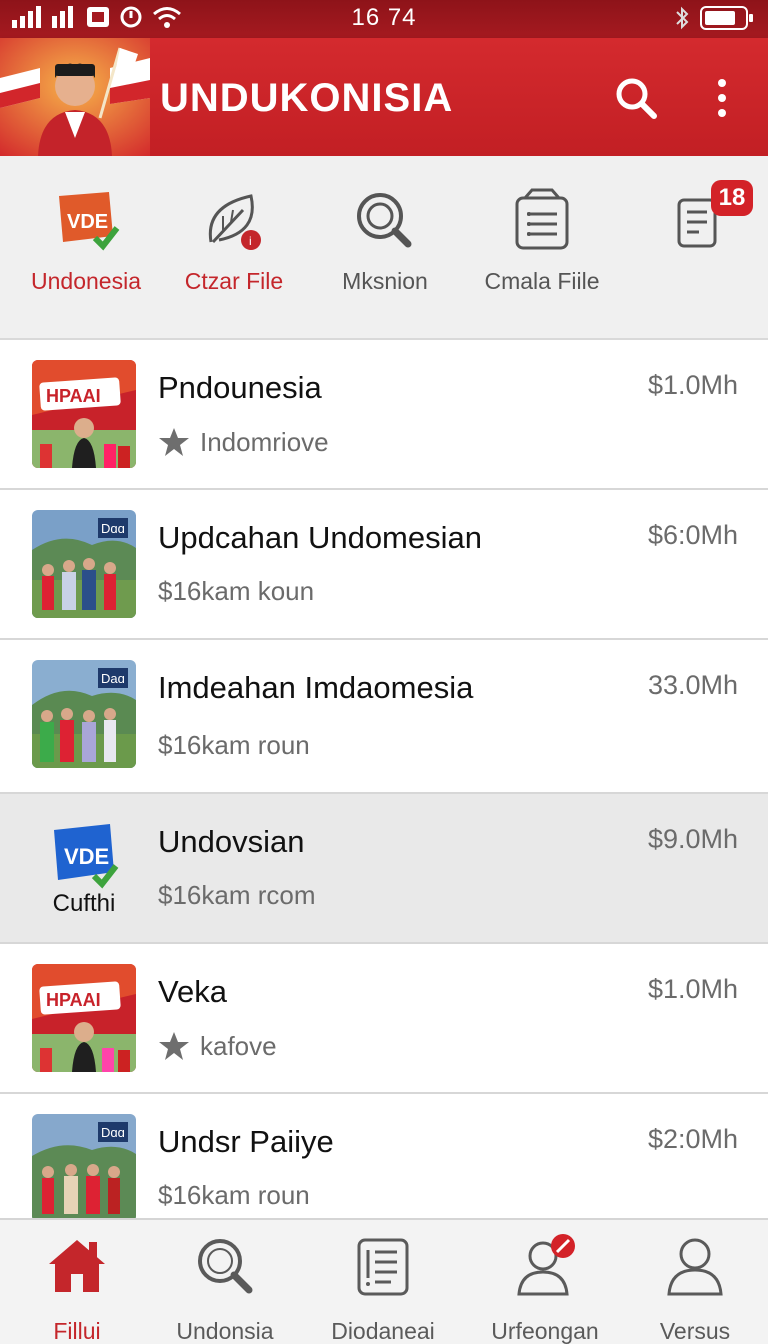  What do you see at coordinates (237, 895) in the screenshot?
I see `item-subtitle: $16kam rcom` at bounding box center [237, 895].